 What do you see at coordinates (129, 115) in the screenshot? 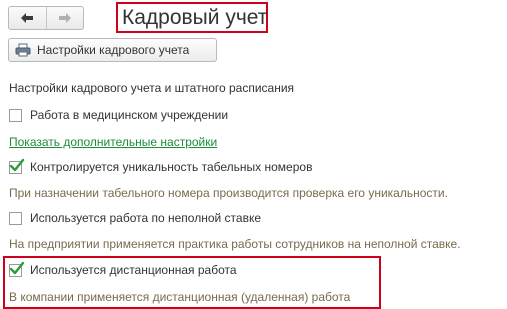
I see `medical-label: Работа в медицинском учреждении` at bounding box center [129, 115].